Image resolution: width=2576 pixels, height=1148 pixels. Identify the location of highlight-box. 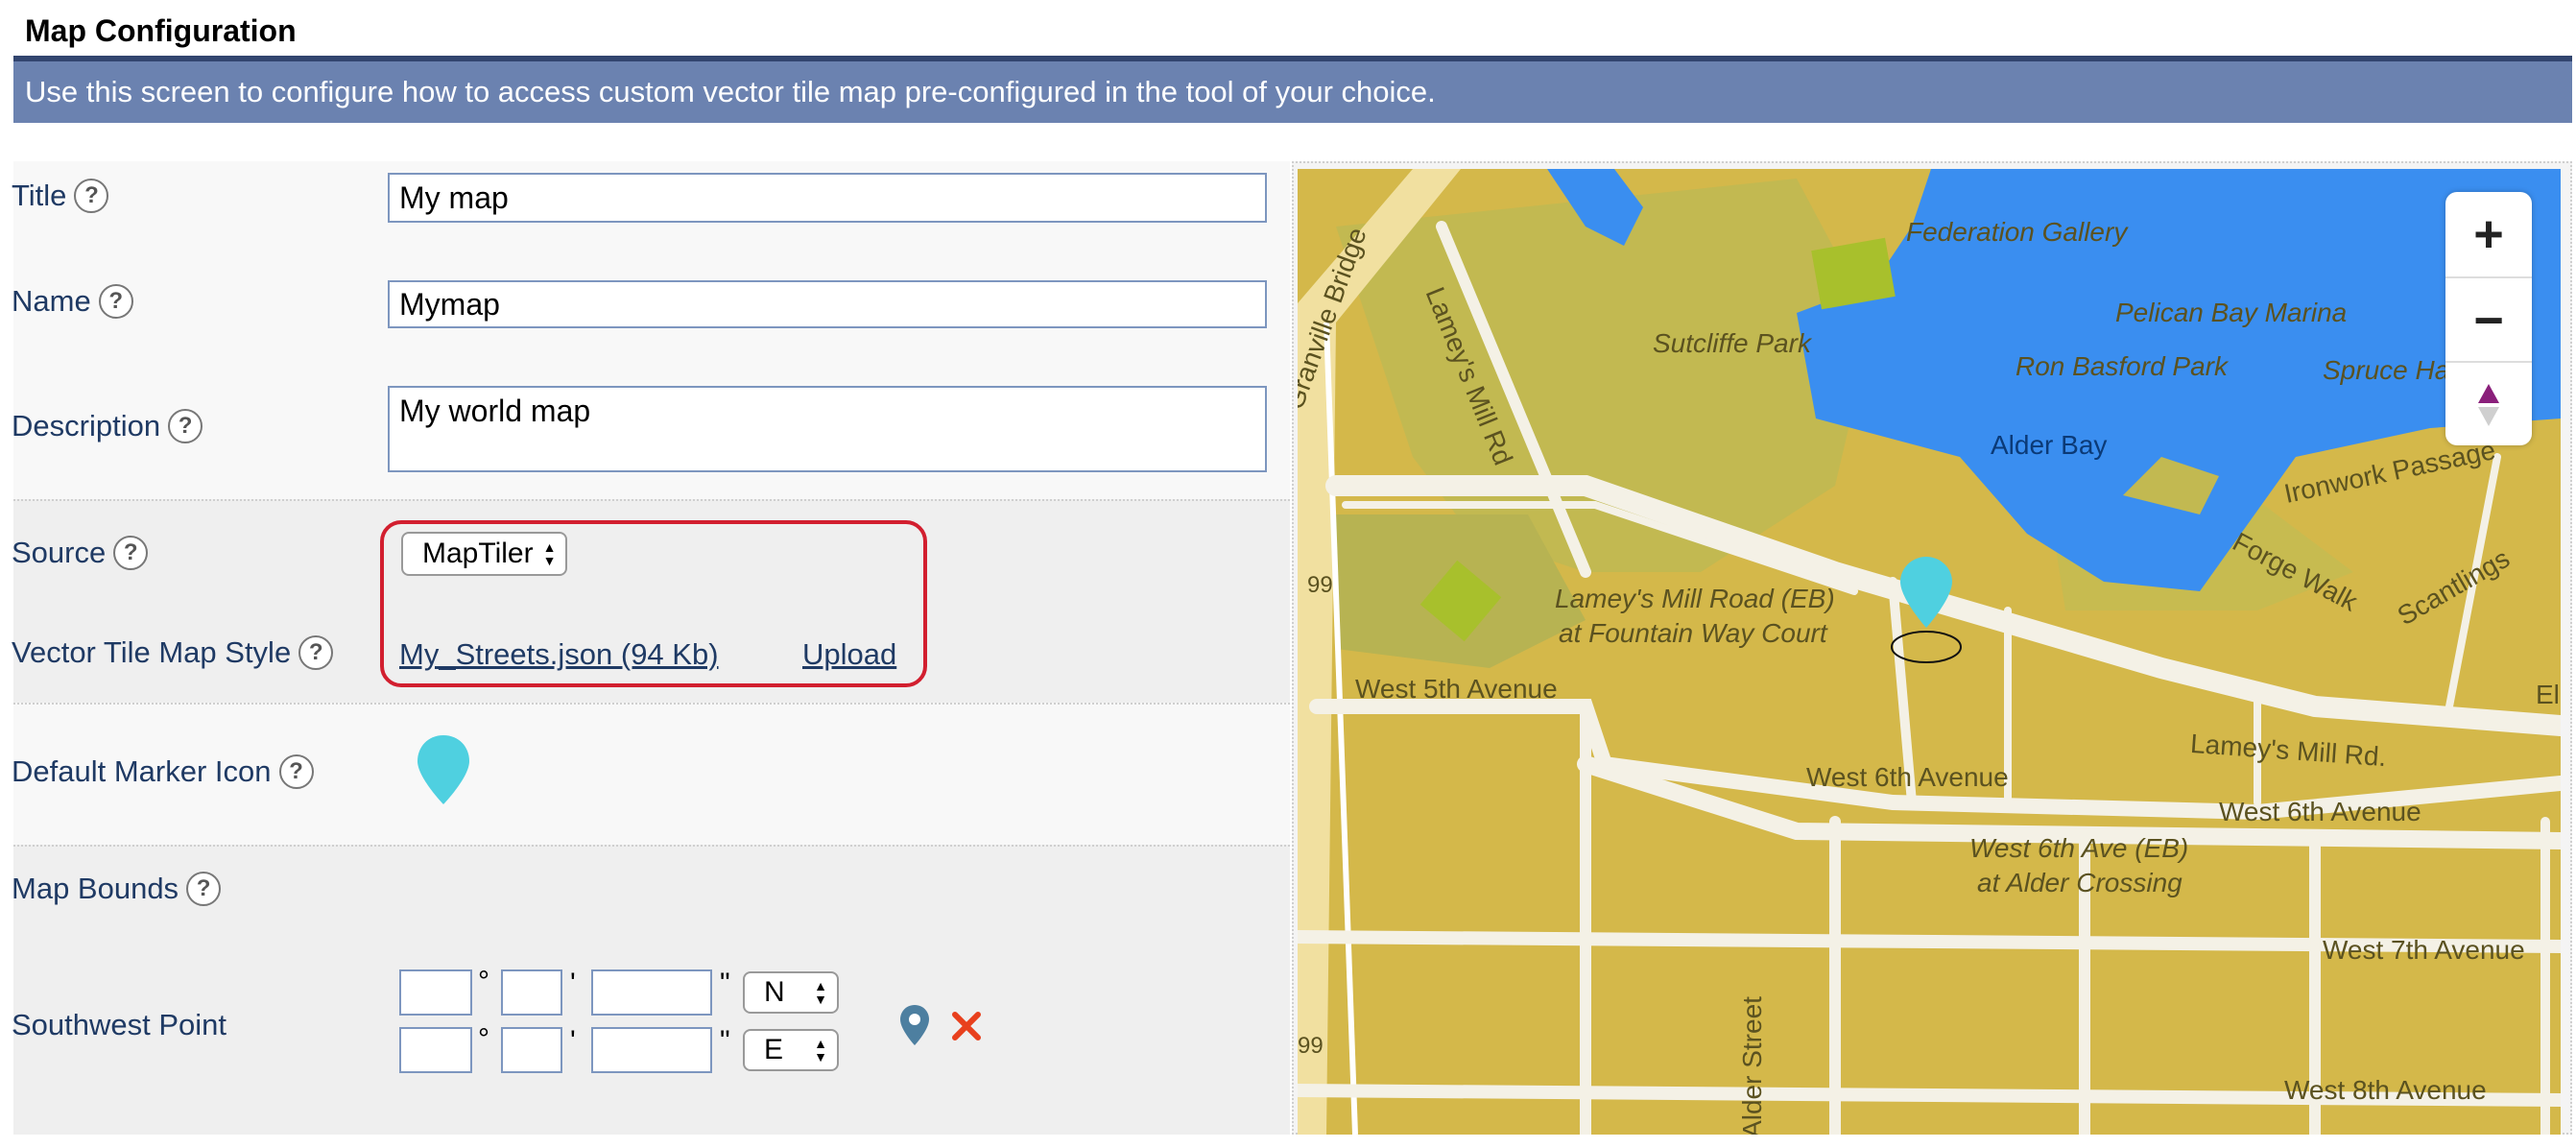
(653, 604).